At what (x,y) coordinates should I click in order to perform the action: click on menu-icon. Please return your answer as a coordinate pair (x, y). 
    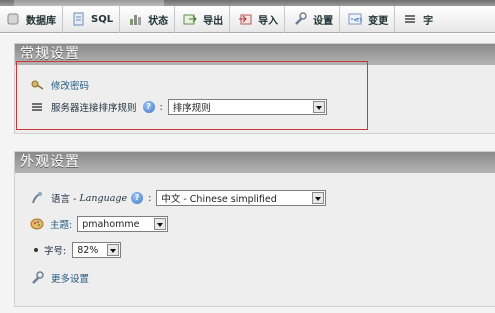
    Looking at the image, I should click on (410, 19).